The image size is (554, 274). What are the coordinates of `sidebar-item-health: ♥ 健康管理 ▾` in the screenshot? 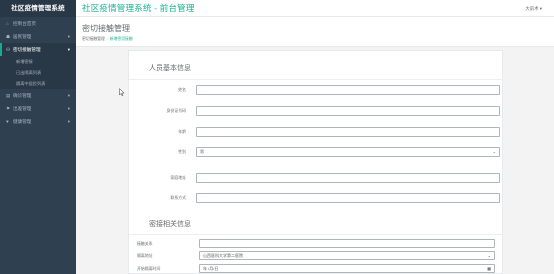 It's located at (38, 121).